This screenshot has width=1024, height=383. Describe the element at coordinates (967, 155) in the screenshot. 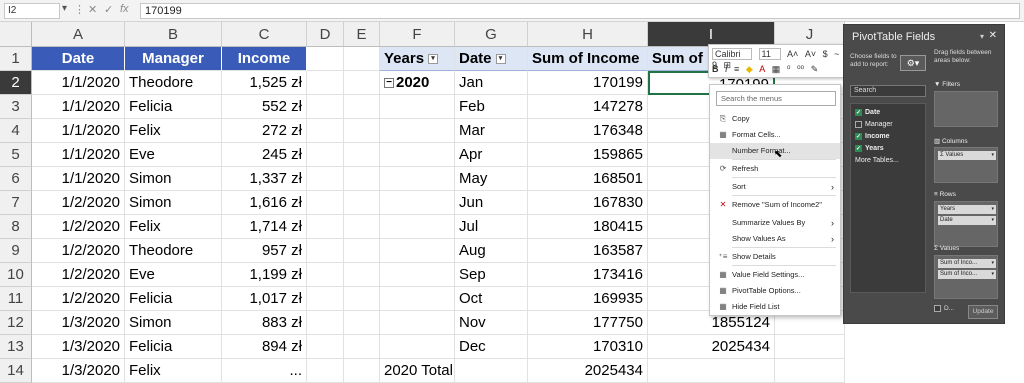

I see `columns-values-pill: Σ Values ▾` at that location.